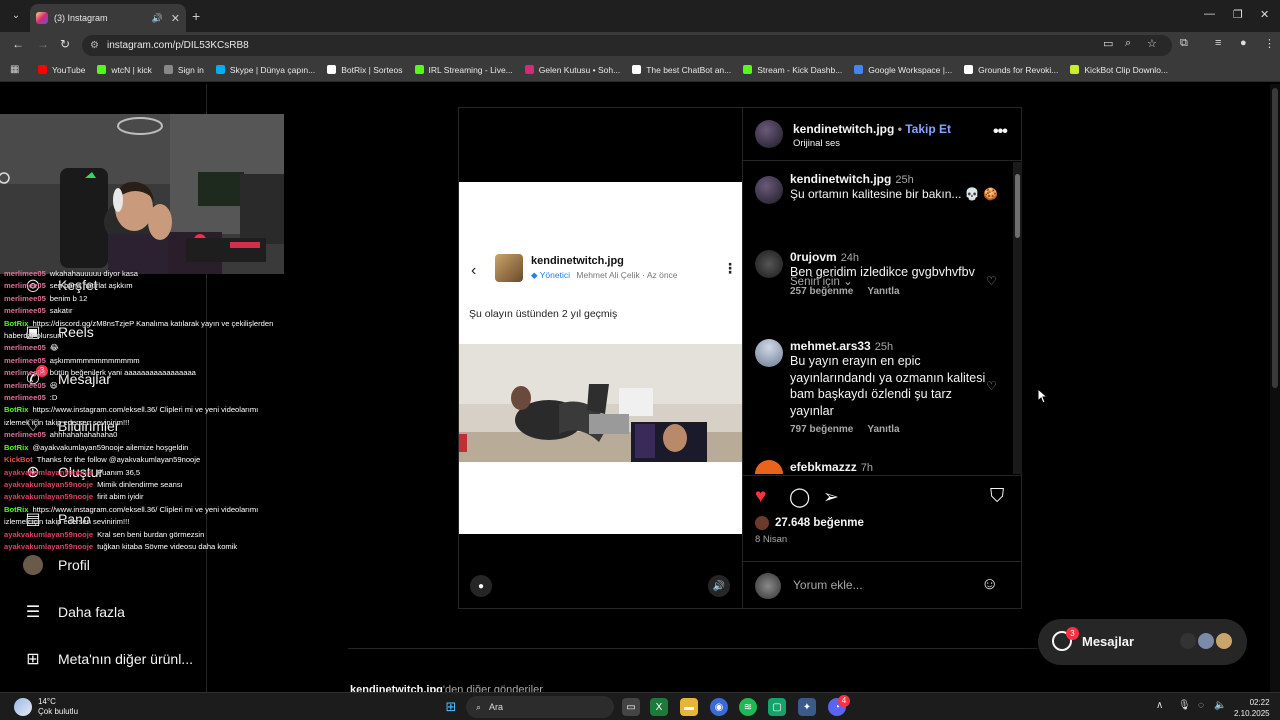 This screenshot has width=1280, height=720. Describe the element at coordinates (659, 707) in the screenshot. I see `excel-icon: X` at that location.